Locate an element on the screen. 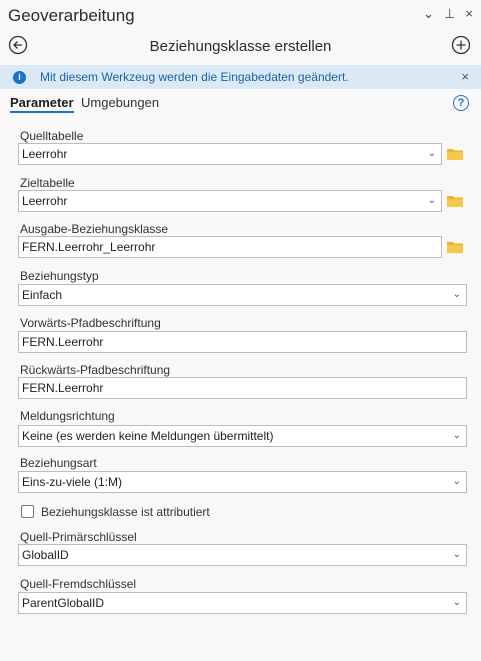  pane-title: Geoverarbeitung is located at coordinates (71, 15).